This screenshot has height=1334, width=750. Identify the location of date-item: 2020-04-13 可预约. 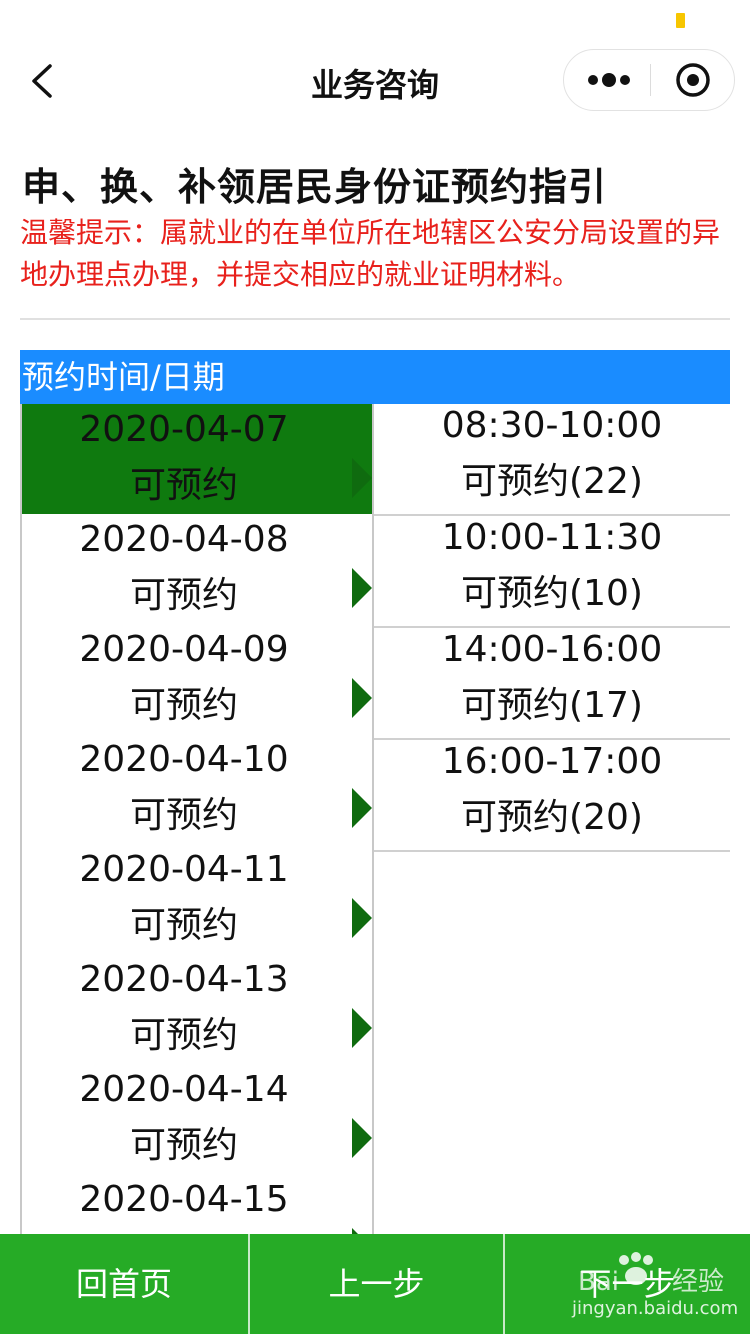
(197, 1009).